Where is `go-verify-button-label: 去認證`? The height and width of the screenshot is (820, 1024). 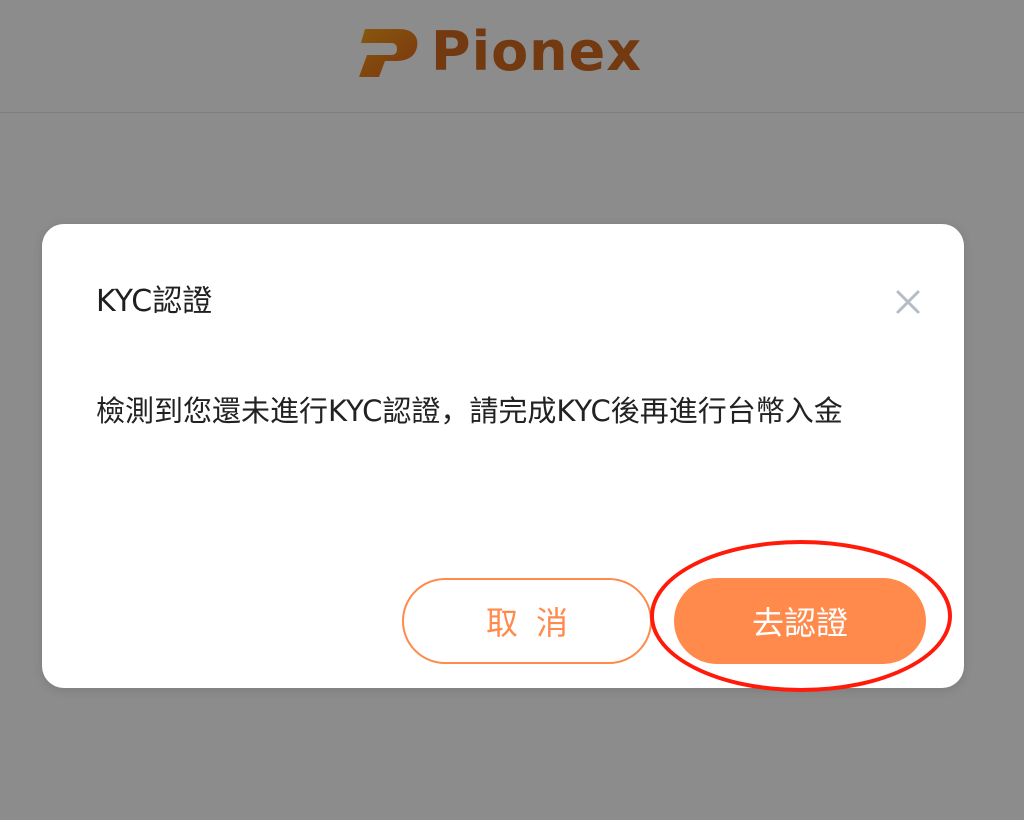 go-verify-button-label: 去認證 is located at coordinates (799, 623).